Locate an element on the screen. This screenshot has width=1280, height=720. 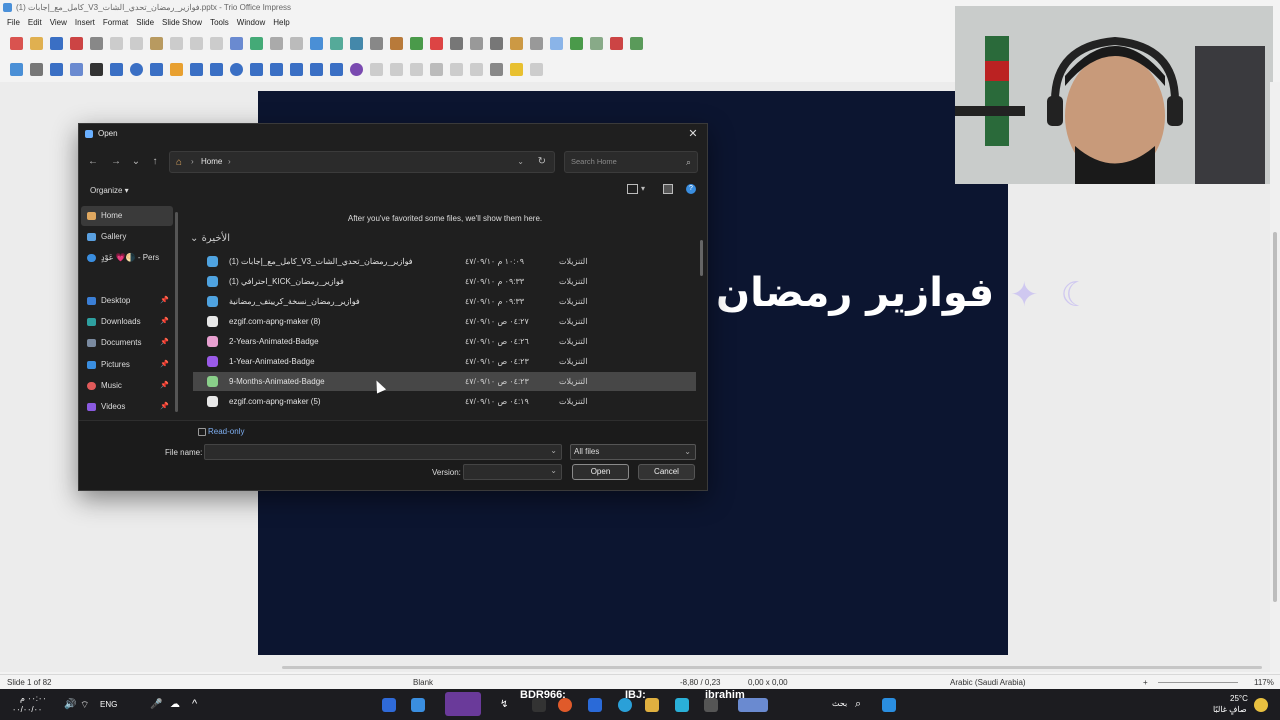
up-arrow-icon: ↑ is located at coordinates (155, 162).